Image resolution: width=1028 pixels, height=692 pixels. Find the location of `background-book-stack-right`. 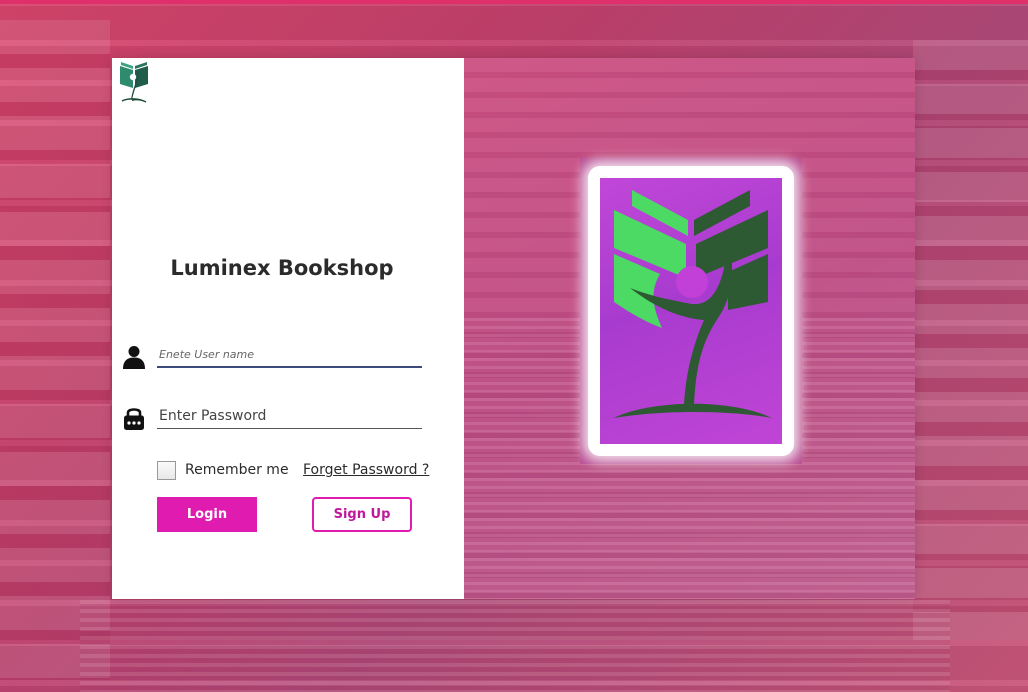

background-book-stack-right is located at coordinates (970, 340).